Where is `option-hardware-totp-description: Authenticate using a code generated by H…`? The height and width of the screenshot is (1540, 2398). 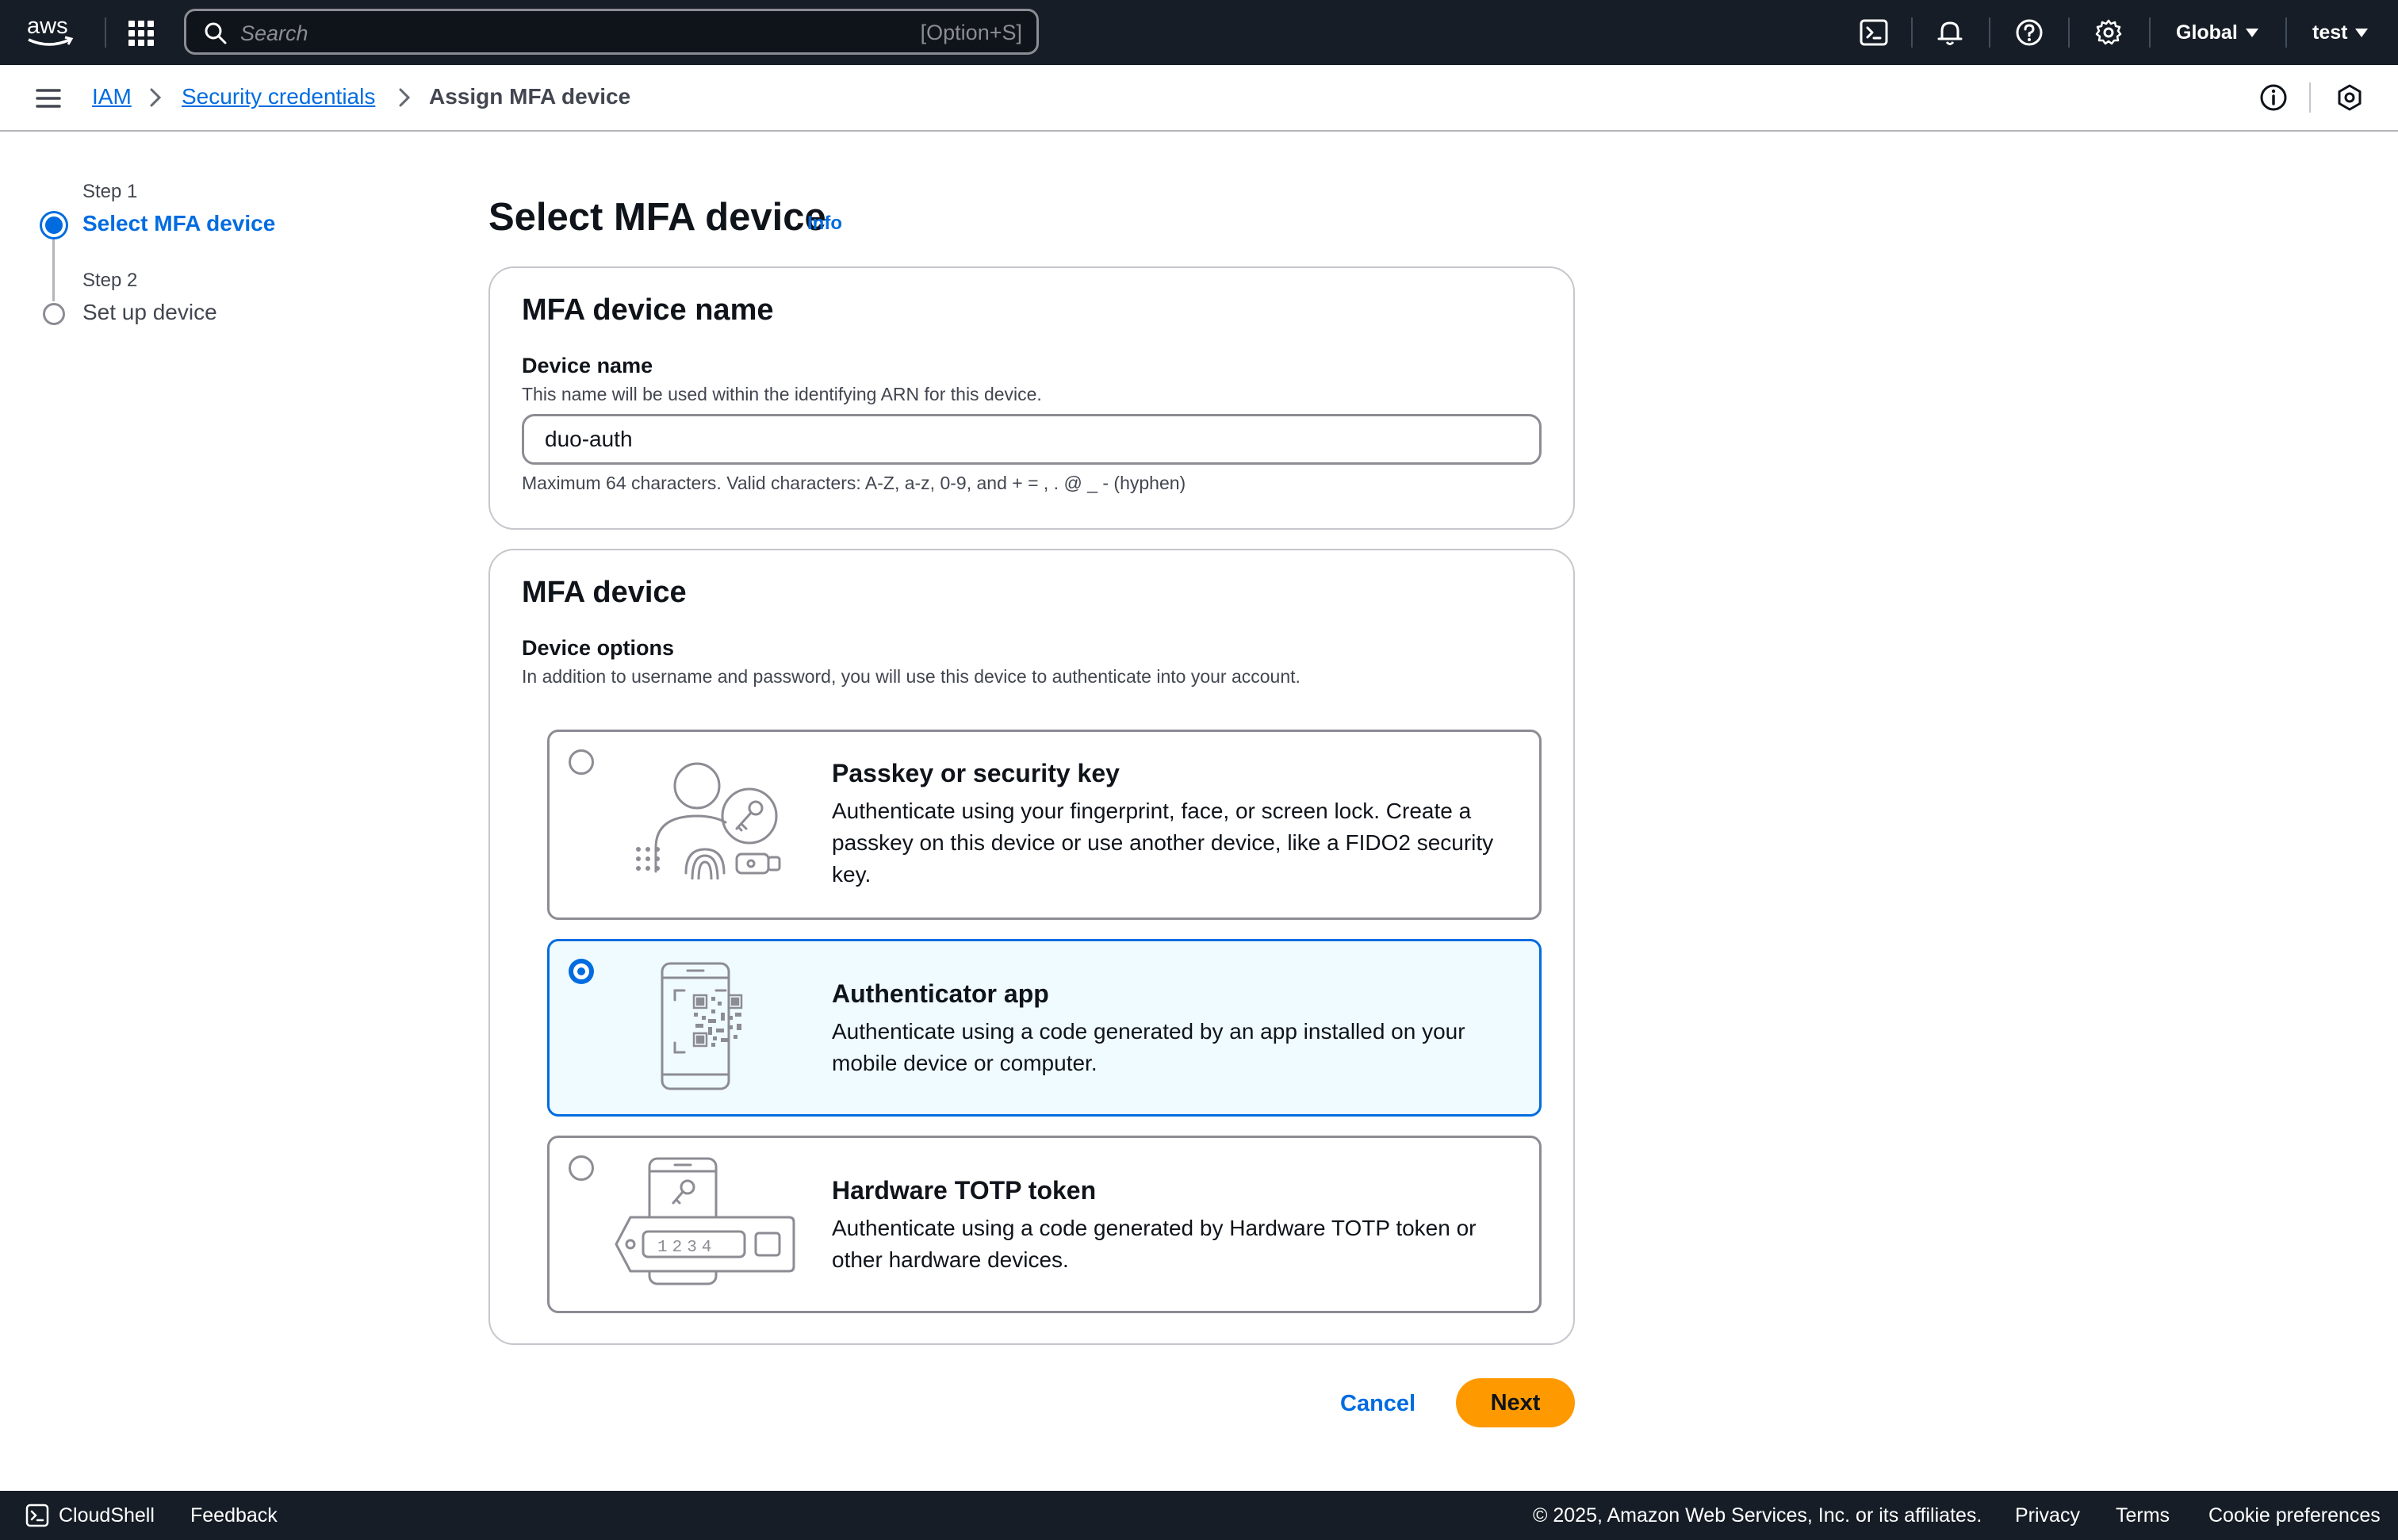
option-hardware-totp-description: Authenticate using a code generated by H… is located at coordinates (1154, 1244).